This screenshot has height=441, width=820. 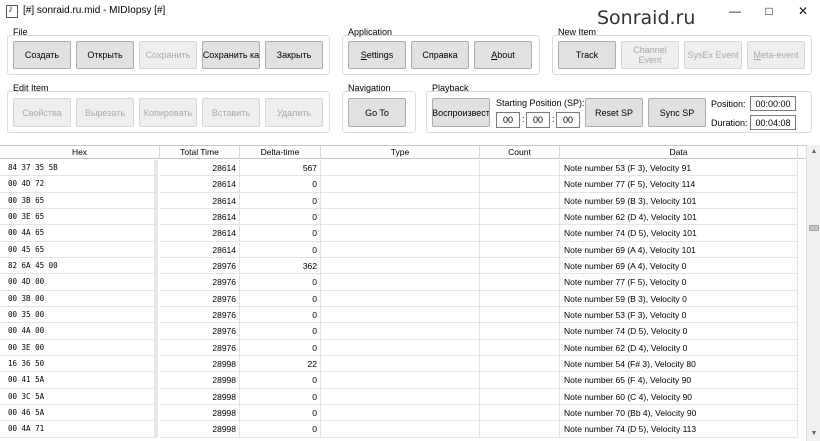 What do you see at coordinates (614, 112) in the screenshot?
I see `reset-sp-button: Reset SP` at bounding box center [614, 112].